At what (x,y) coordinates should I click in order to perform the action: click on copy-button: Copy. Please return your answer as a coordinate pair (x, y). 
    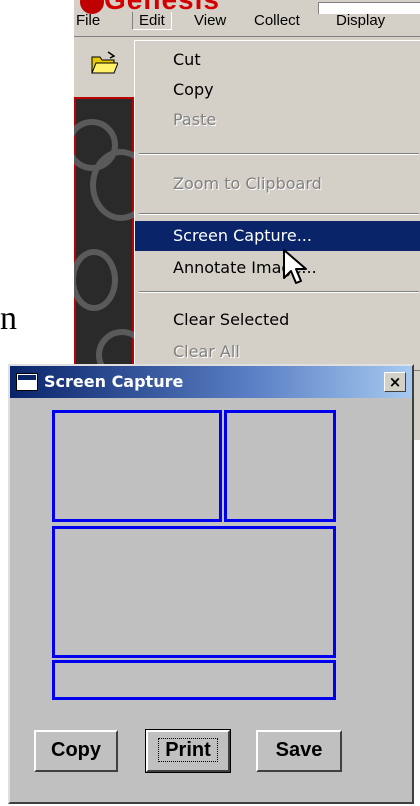
    Looking at the image, I should click on (76, 751).